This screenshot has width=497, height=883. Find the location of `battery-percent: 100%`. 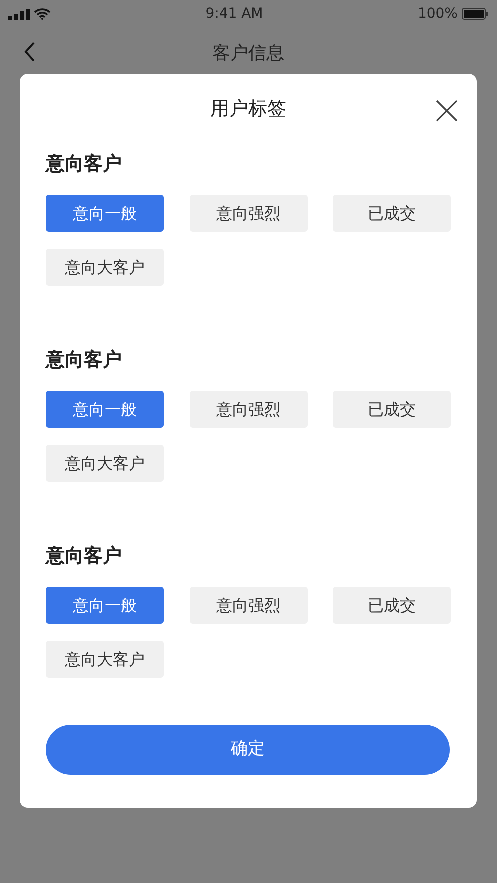

battery-percent: 100% is located at coordinates (438, 14).